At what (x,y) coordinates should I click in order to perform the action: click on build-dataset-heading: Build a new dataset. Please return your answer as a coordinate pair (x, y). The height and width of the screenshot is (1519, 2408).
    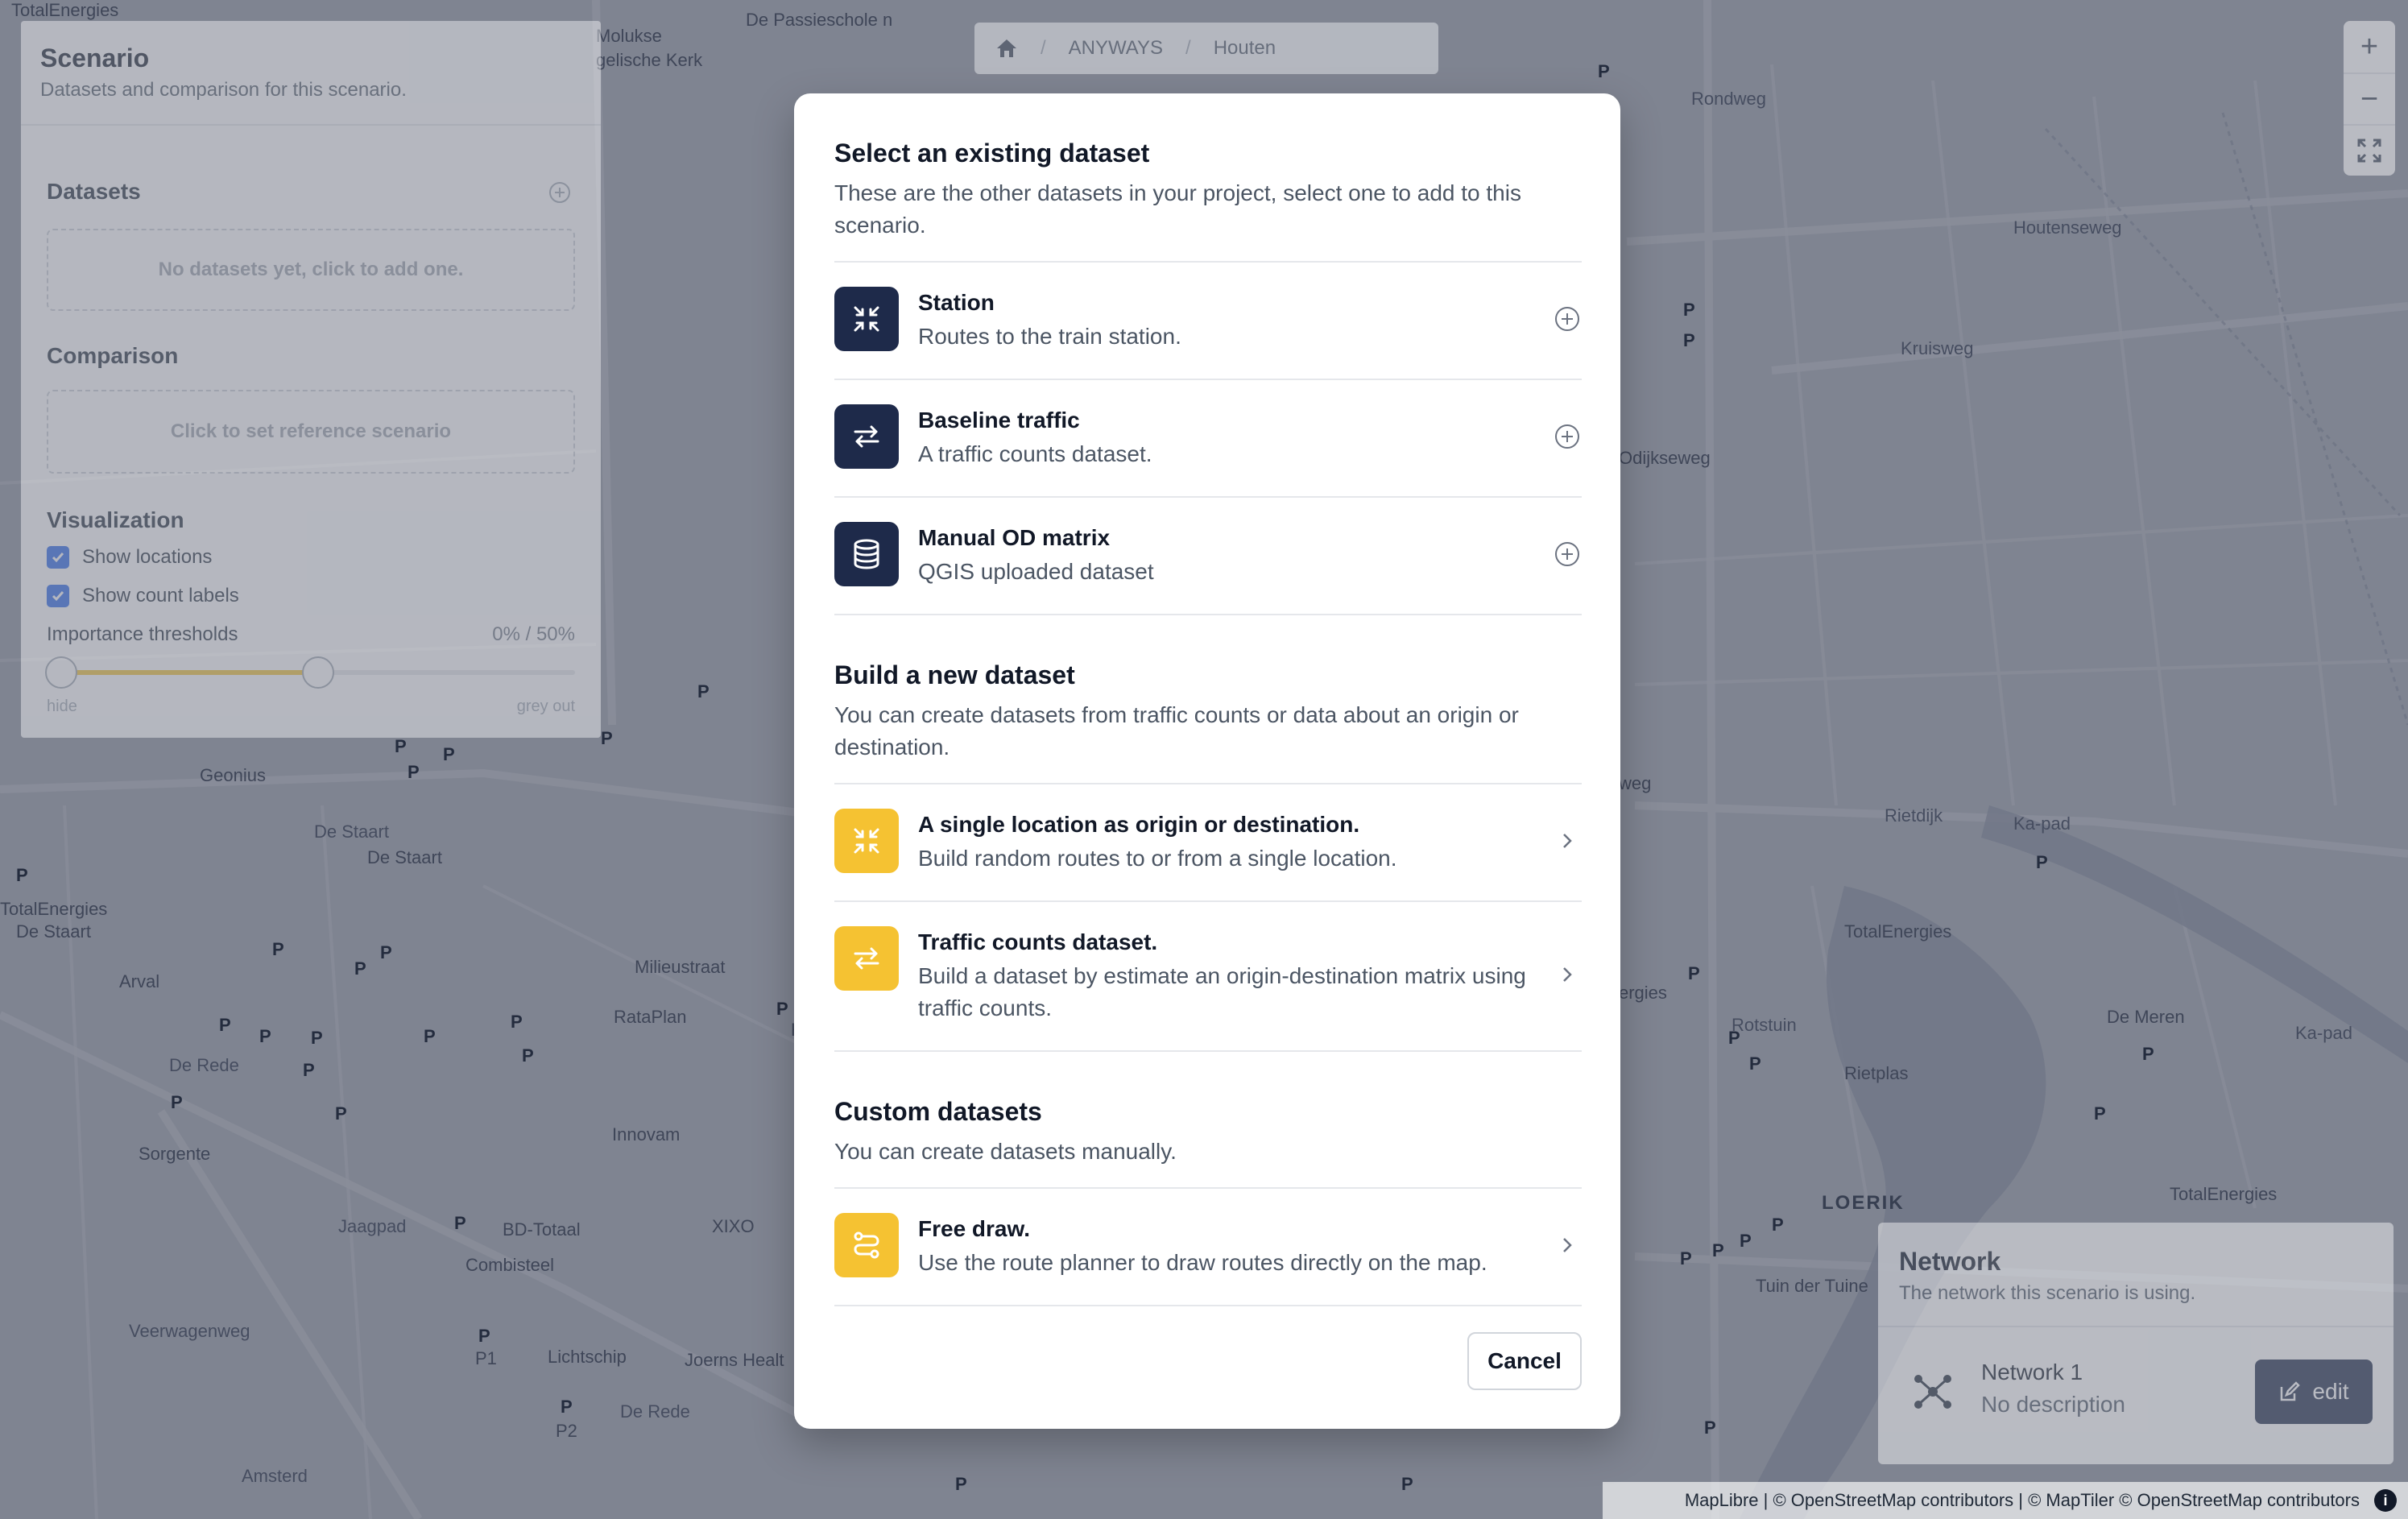
    Looking at the image, I should click on (954, 674).